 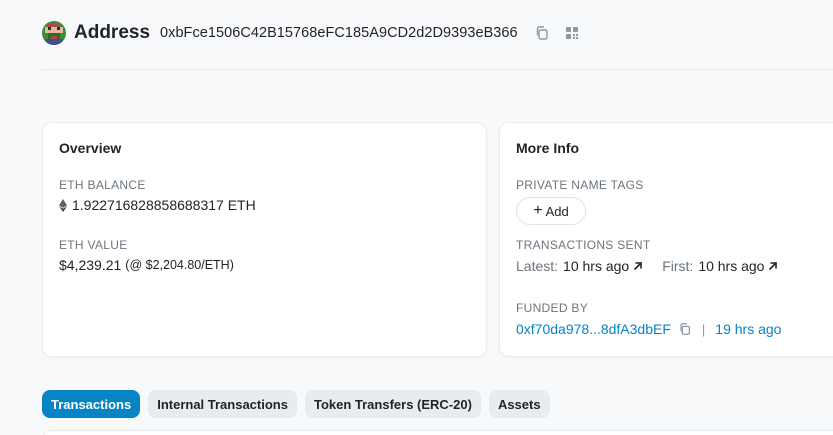 What do you see at coordinates (547, 148) in the screenshot?
I see `more-info-title: More Info` at bounding box center [547, 148].